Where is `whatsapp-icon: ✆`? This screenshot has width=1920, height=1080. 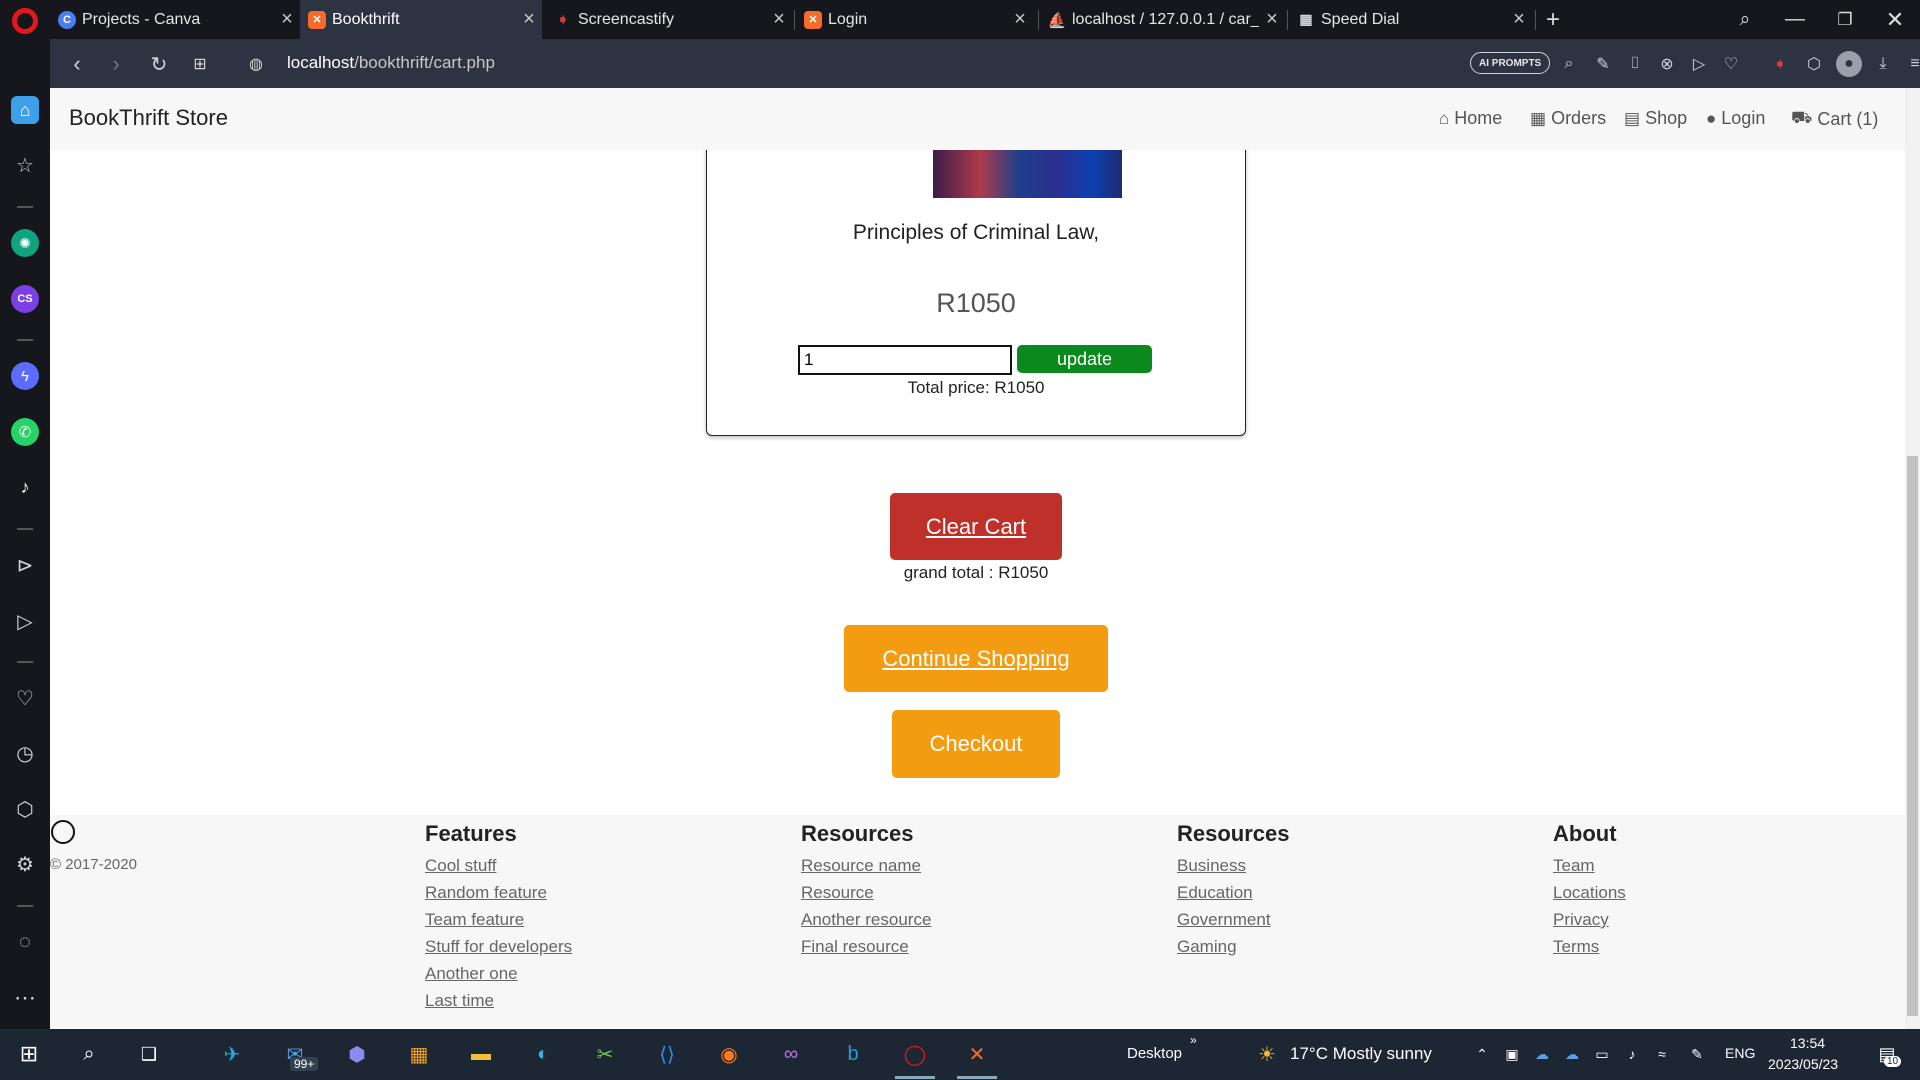 whatsapp-icon: ✆ is located at coordinates (25, 432).